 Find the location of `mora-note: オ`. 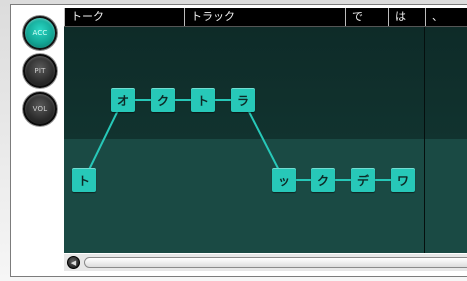

mora-note: オ is located at coordinates (123, 100).